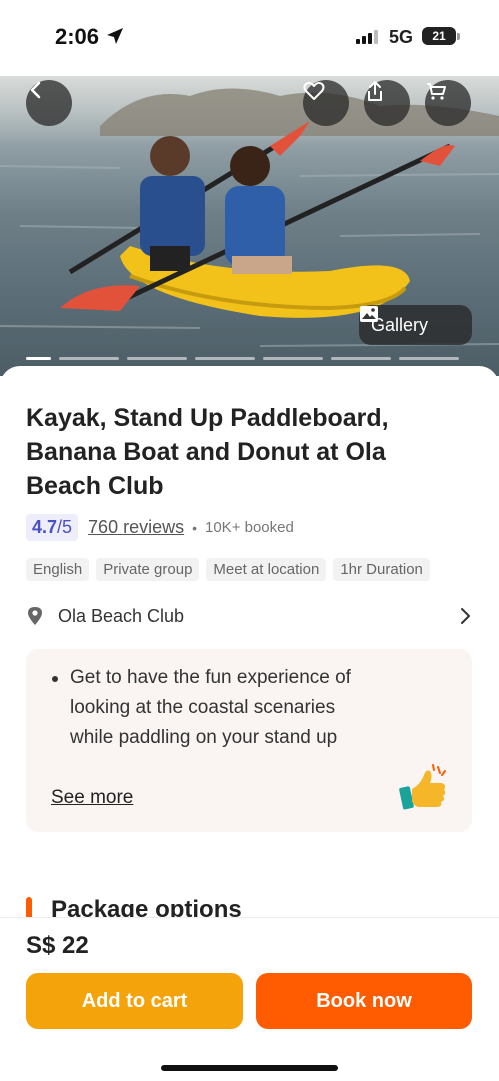 The height and width of the screenshot is (1081, 499). Describe the element at coordinates (314, 90) in the screenshot. I see `heart-icon` at that location.